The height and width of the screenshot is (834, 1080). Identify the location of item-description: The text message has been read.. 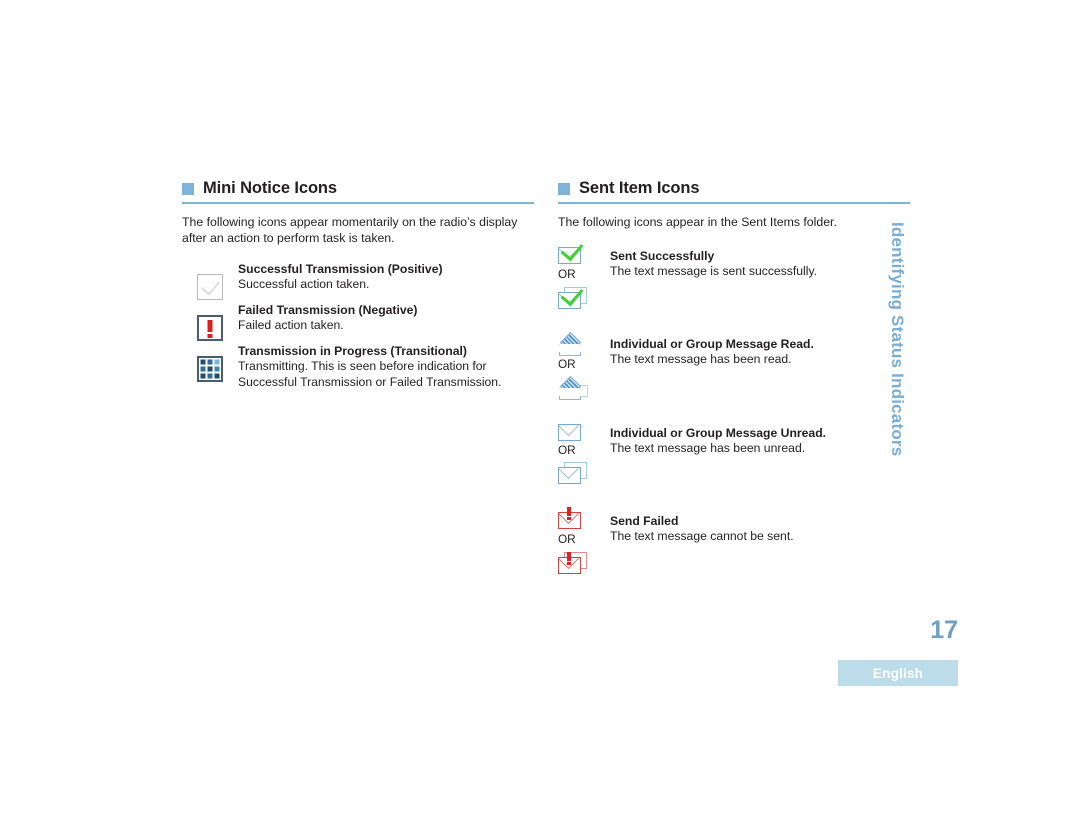
(701, 358).